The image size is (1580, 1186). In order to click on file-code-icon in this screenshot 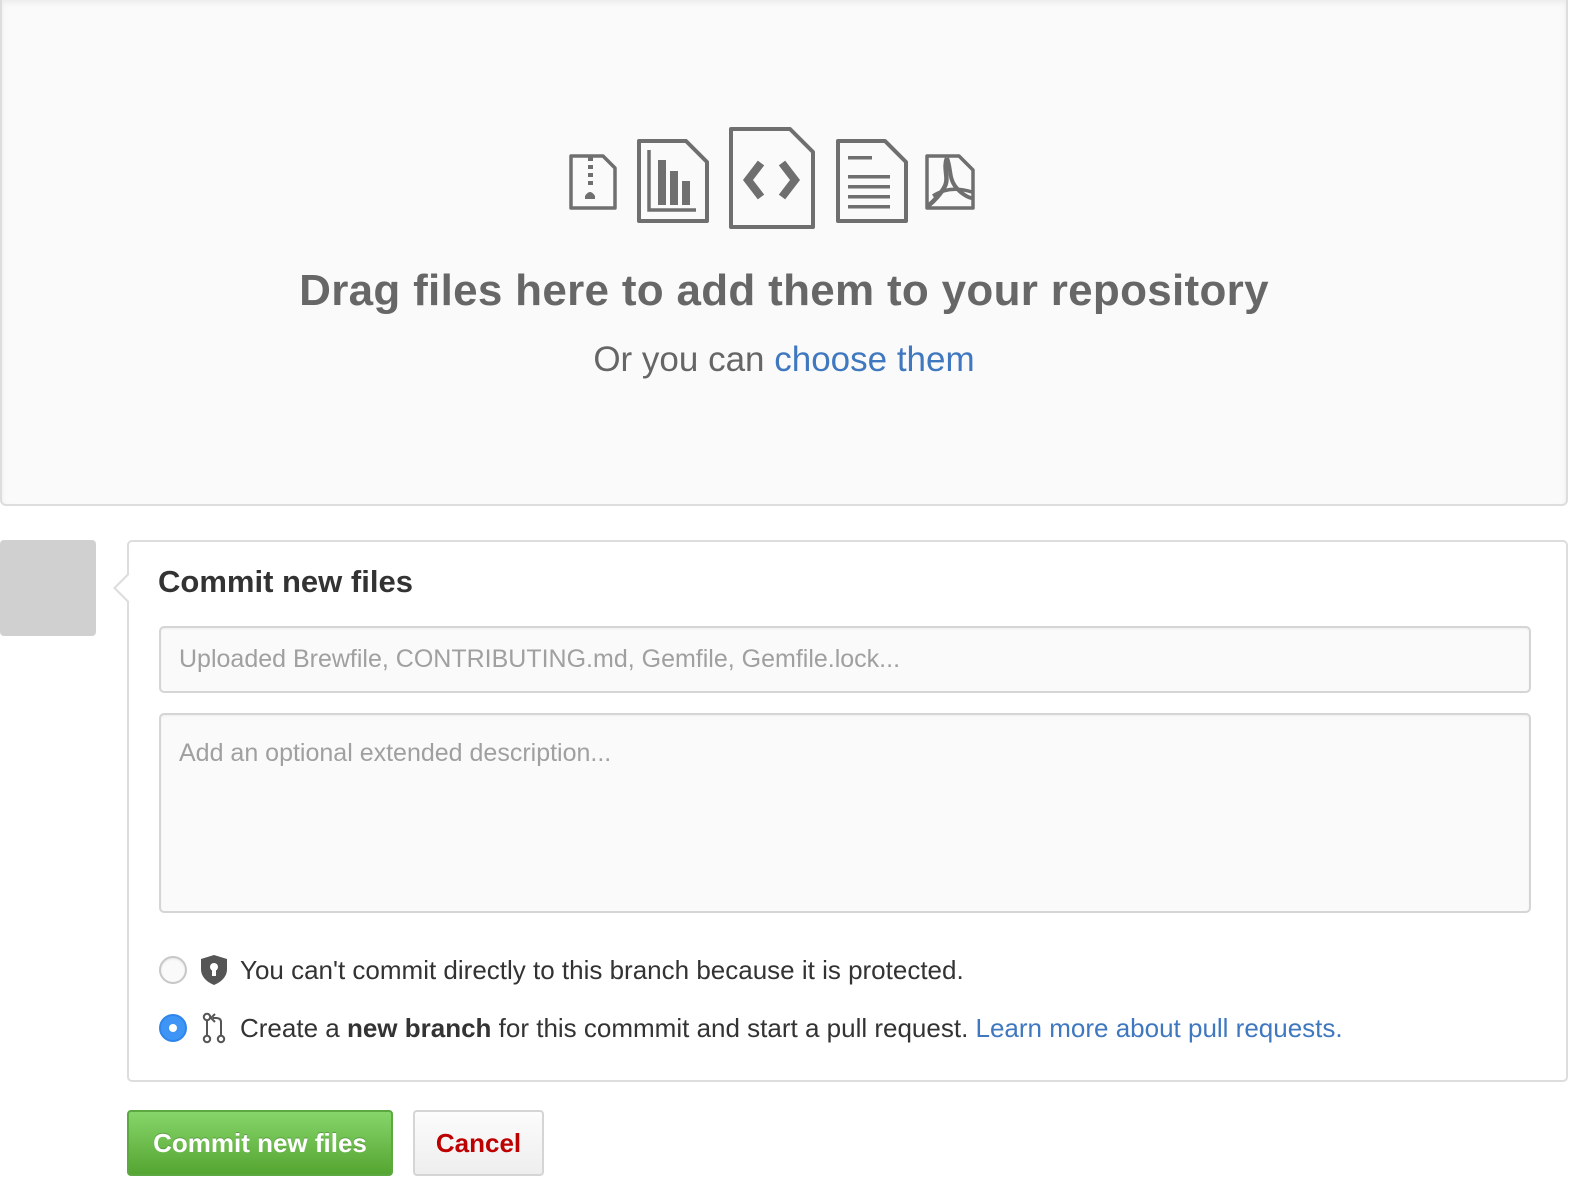, I will do `click(772, 178)`.